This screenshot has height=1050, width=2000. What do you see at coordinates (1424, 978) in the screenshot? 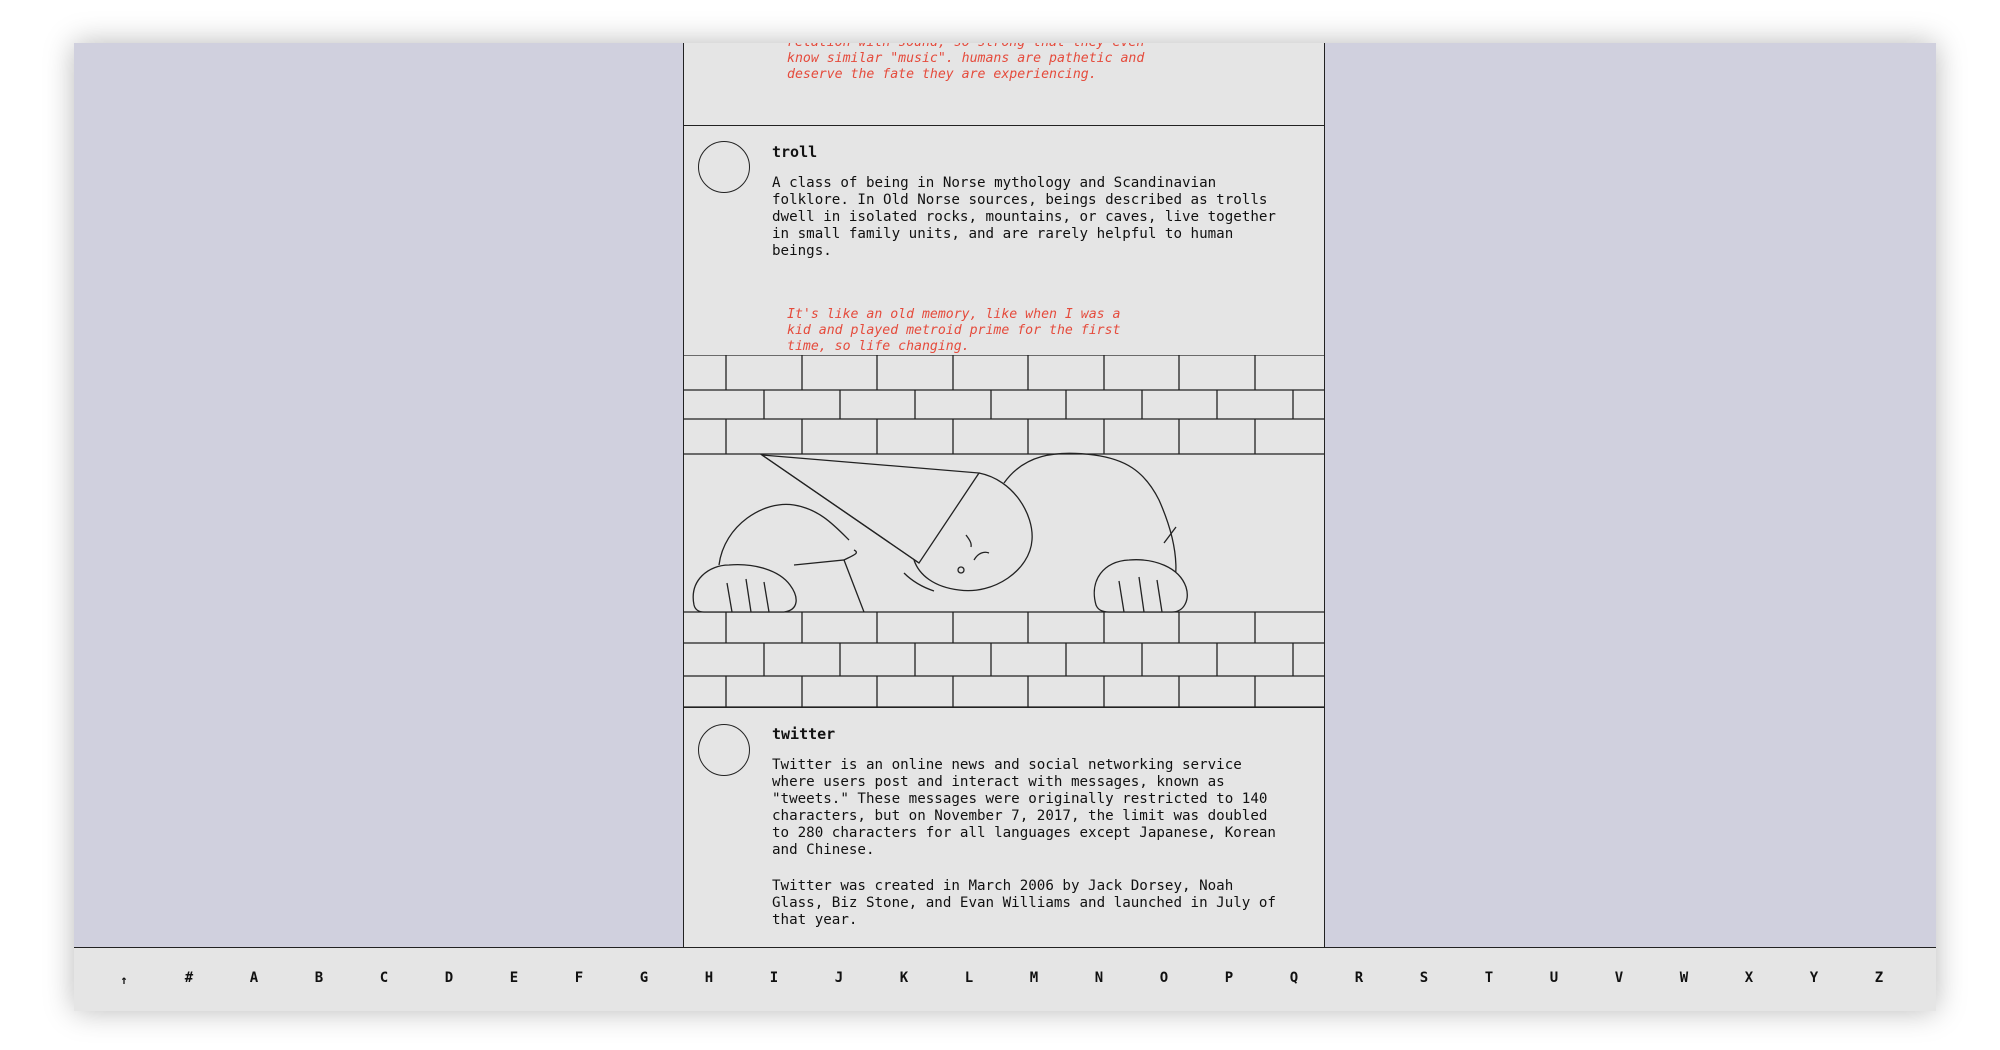
I see `alpha-link-s: S` at bounding box center [1424, 978].